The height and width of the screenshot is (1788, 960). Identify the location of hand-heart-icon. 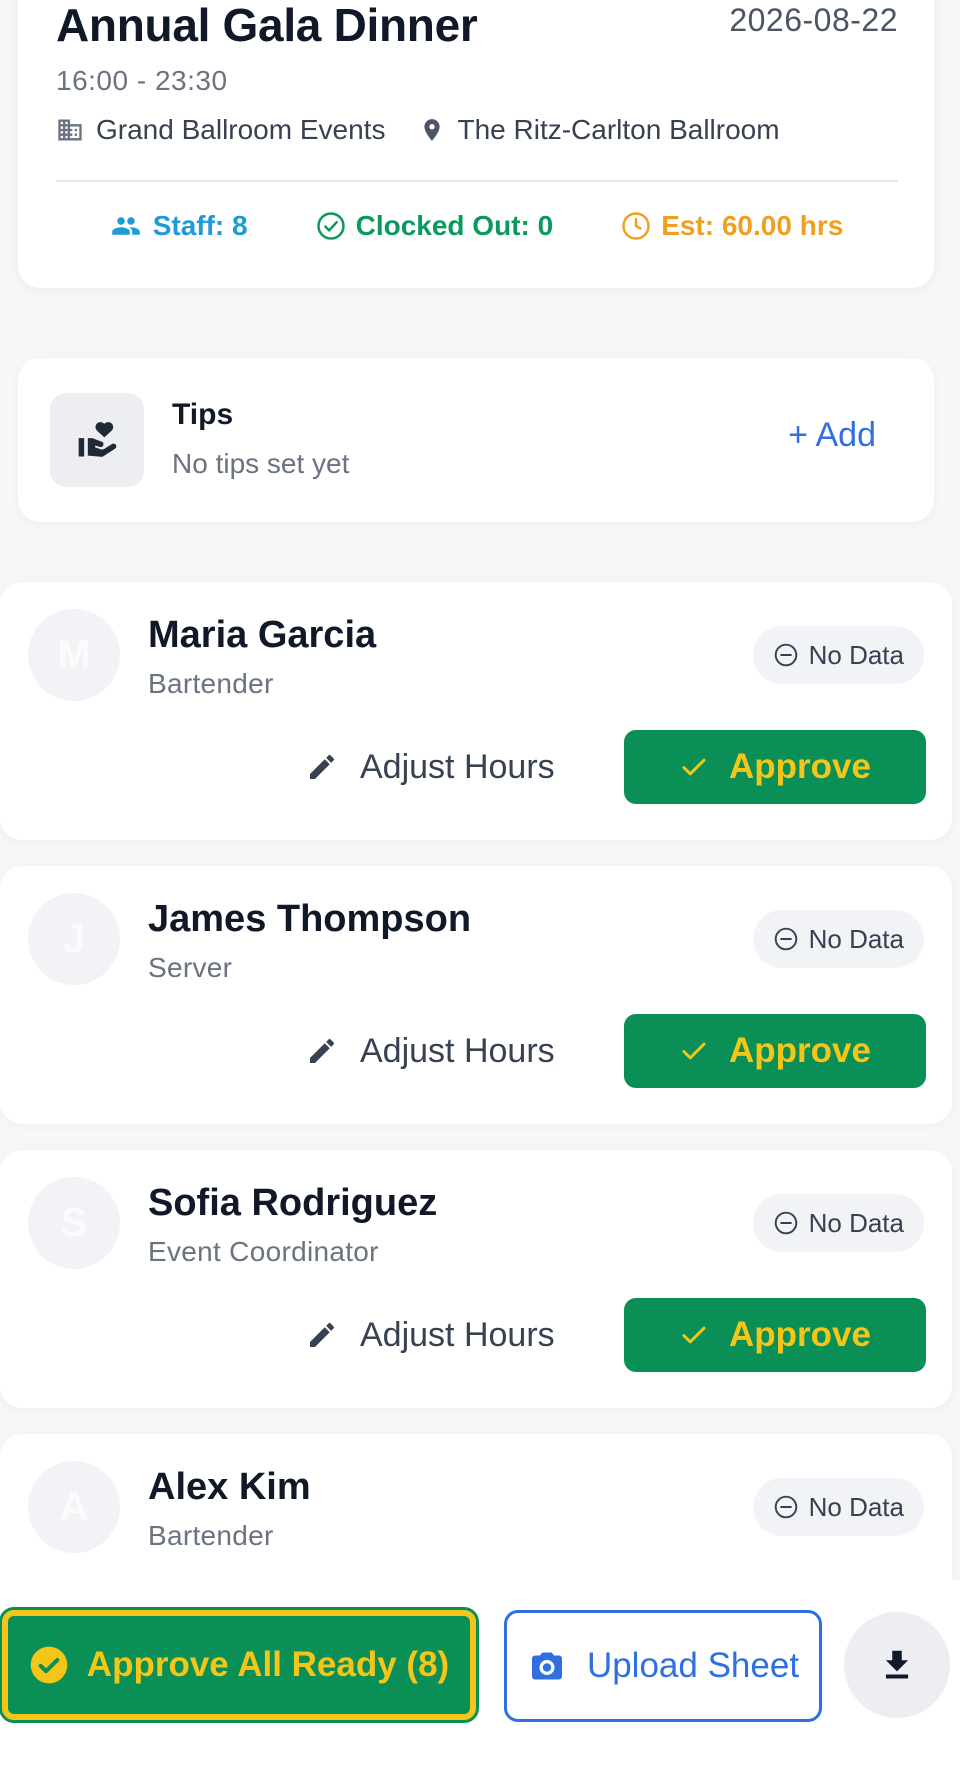
(97, 439).